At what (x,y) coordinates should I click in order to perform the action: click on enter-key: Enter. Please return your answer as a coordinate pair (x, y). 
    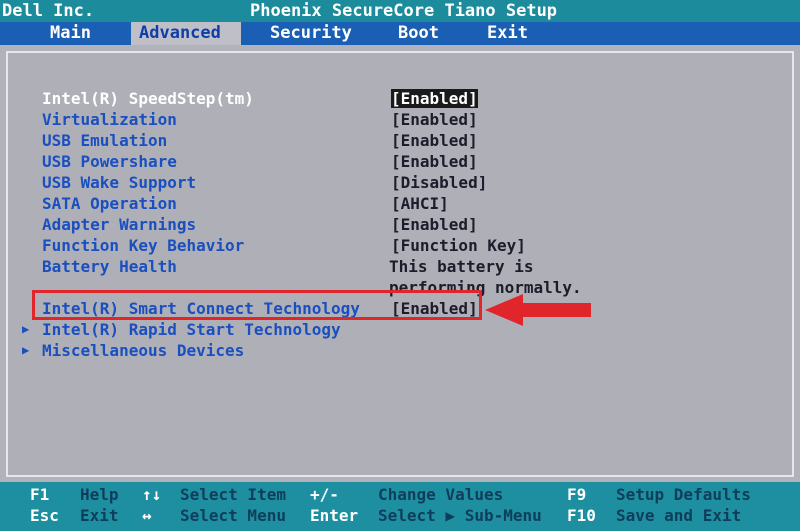
    Looking at the image, I should click on (334, 515).